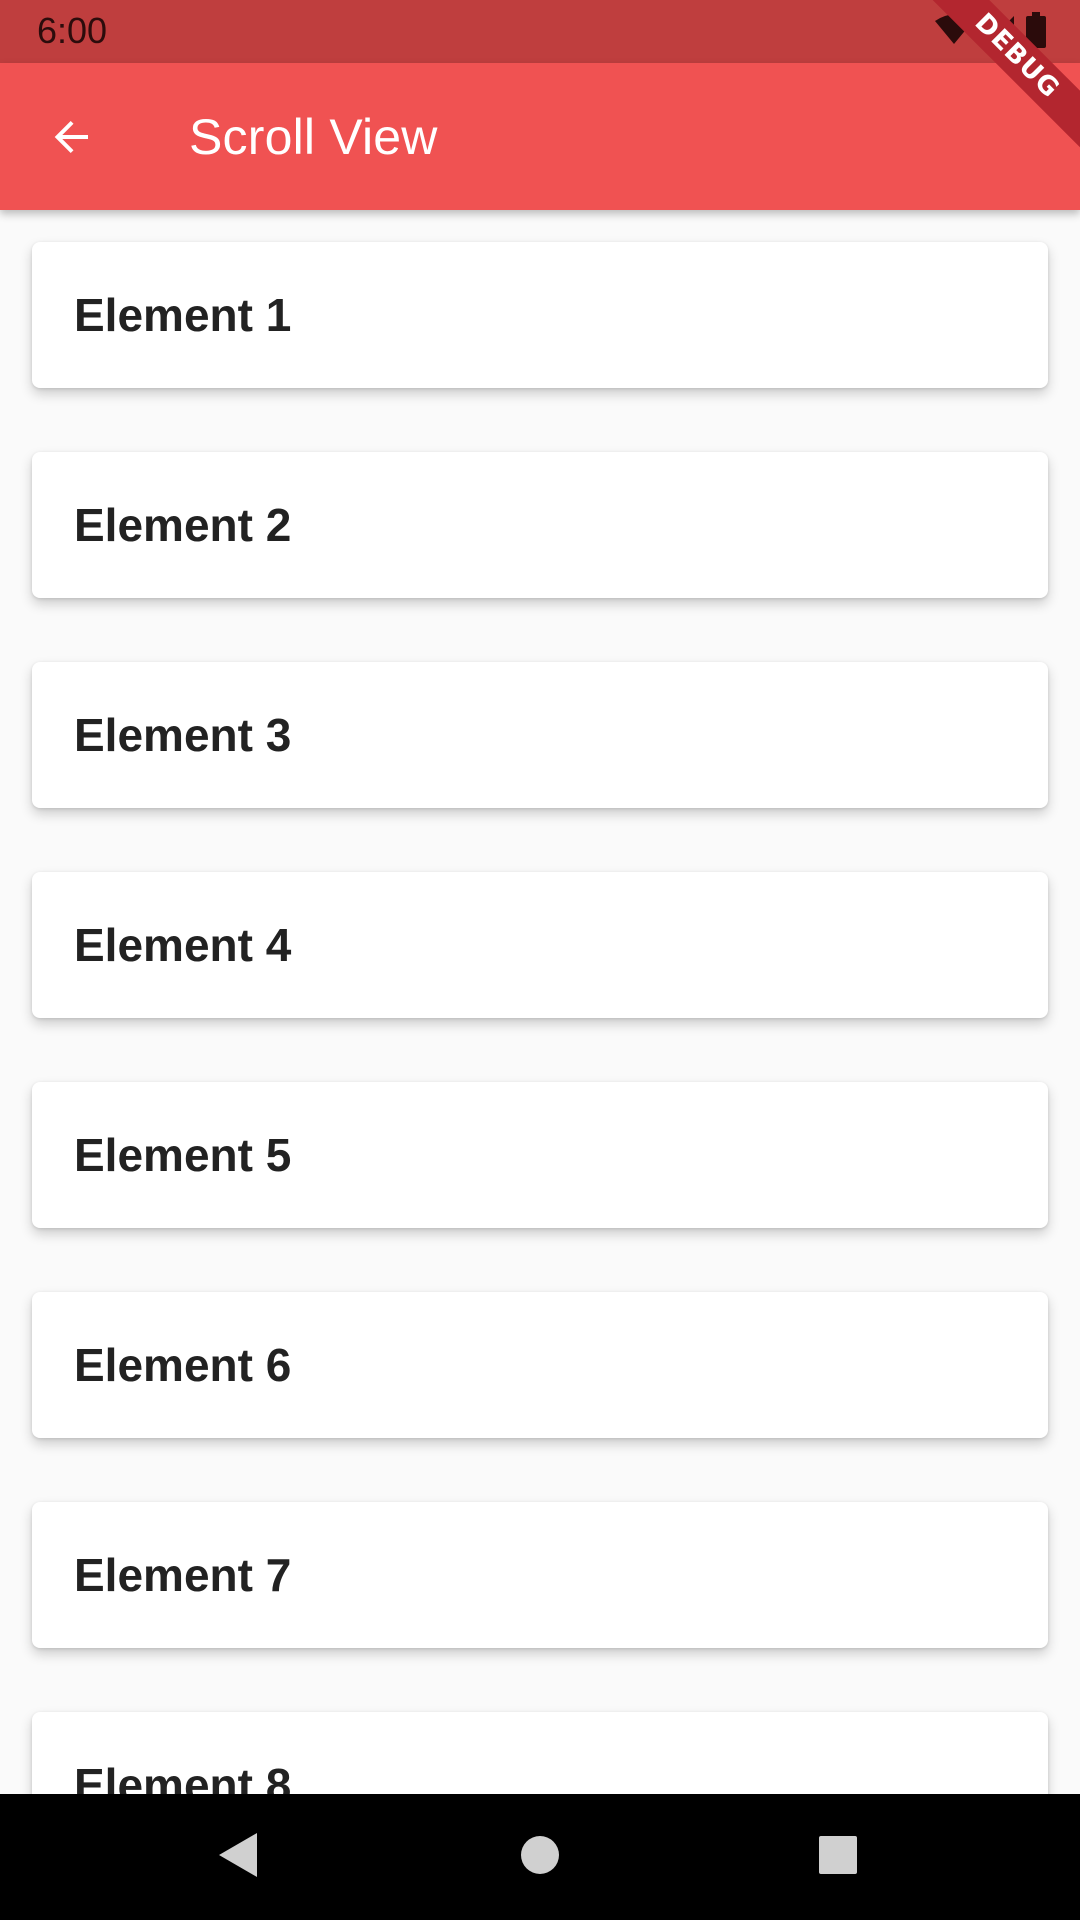 Image resolution: width=1080 pixels, height=1920 pixels. Describe the element at coordinates (183, 1575) in the screenshot. I see `list-item-label: Element 7` at that location.